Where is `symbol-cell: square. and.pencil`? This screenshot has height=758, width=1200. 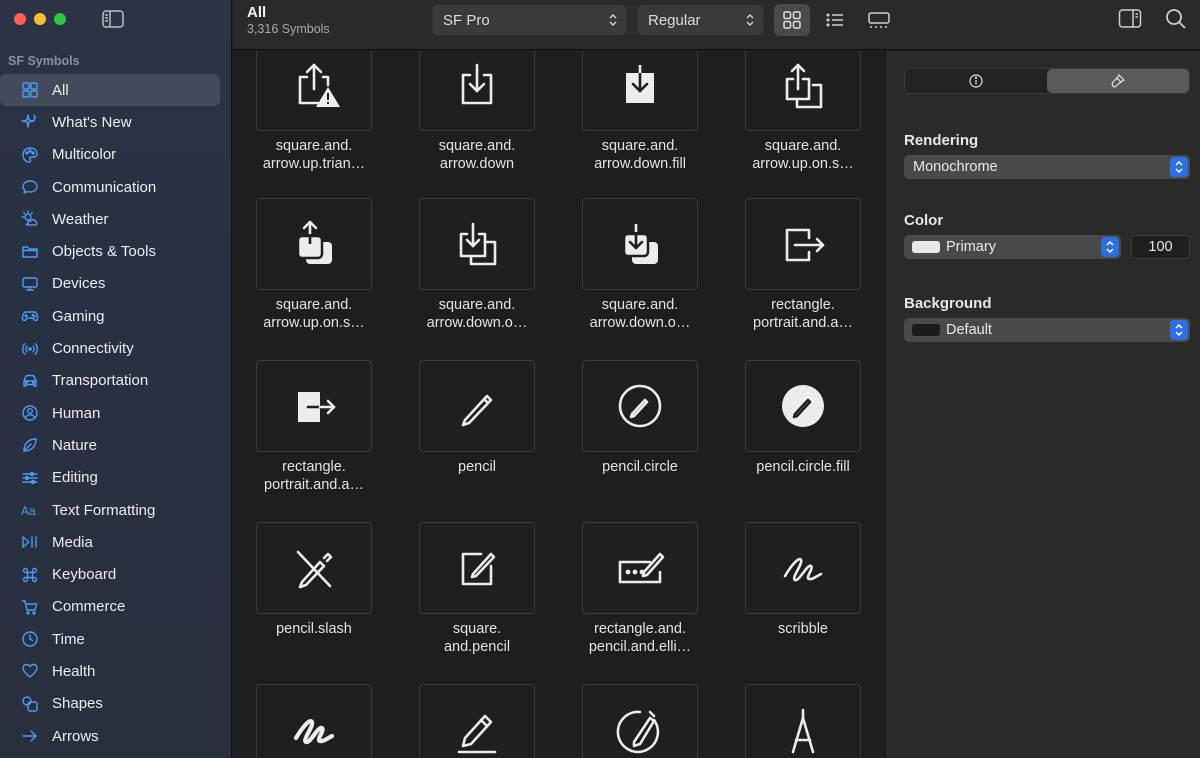 symbol-cell: square. and.pencil is located at coordinates (477, 589).